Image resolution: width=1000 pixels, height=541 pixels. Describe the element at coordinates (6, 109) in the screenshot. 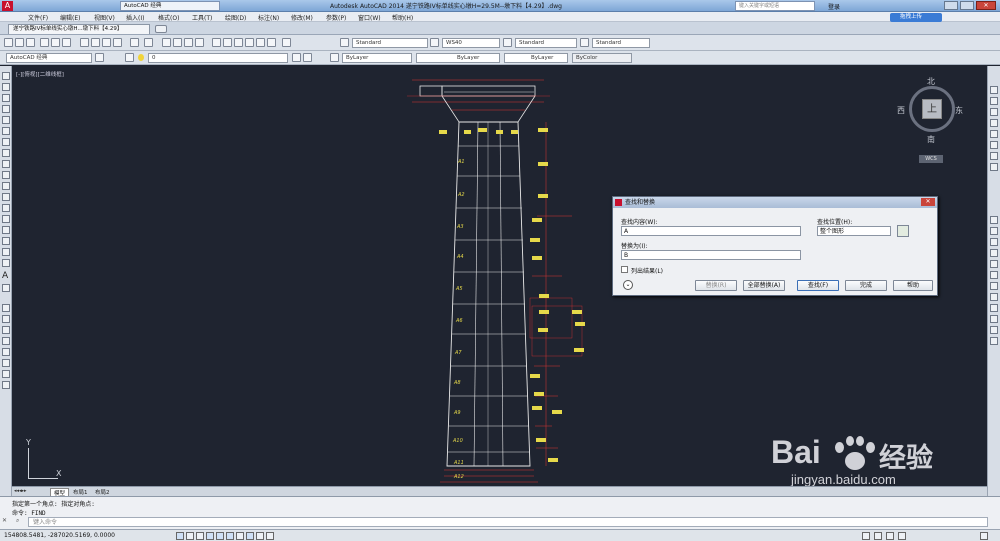

I see `polygon-icon` at that location.